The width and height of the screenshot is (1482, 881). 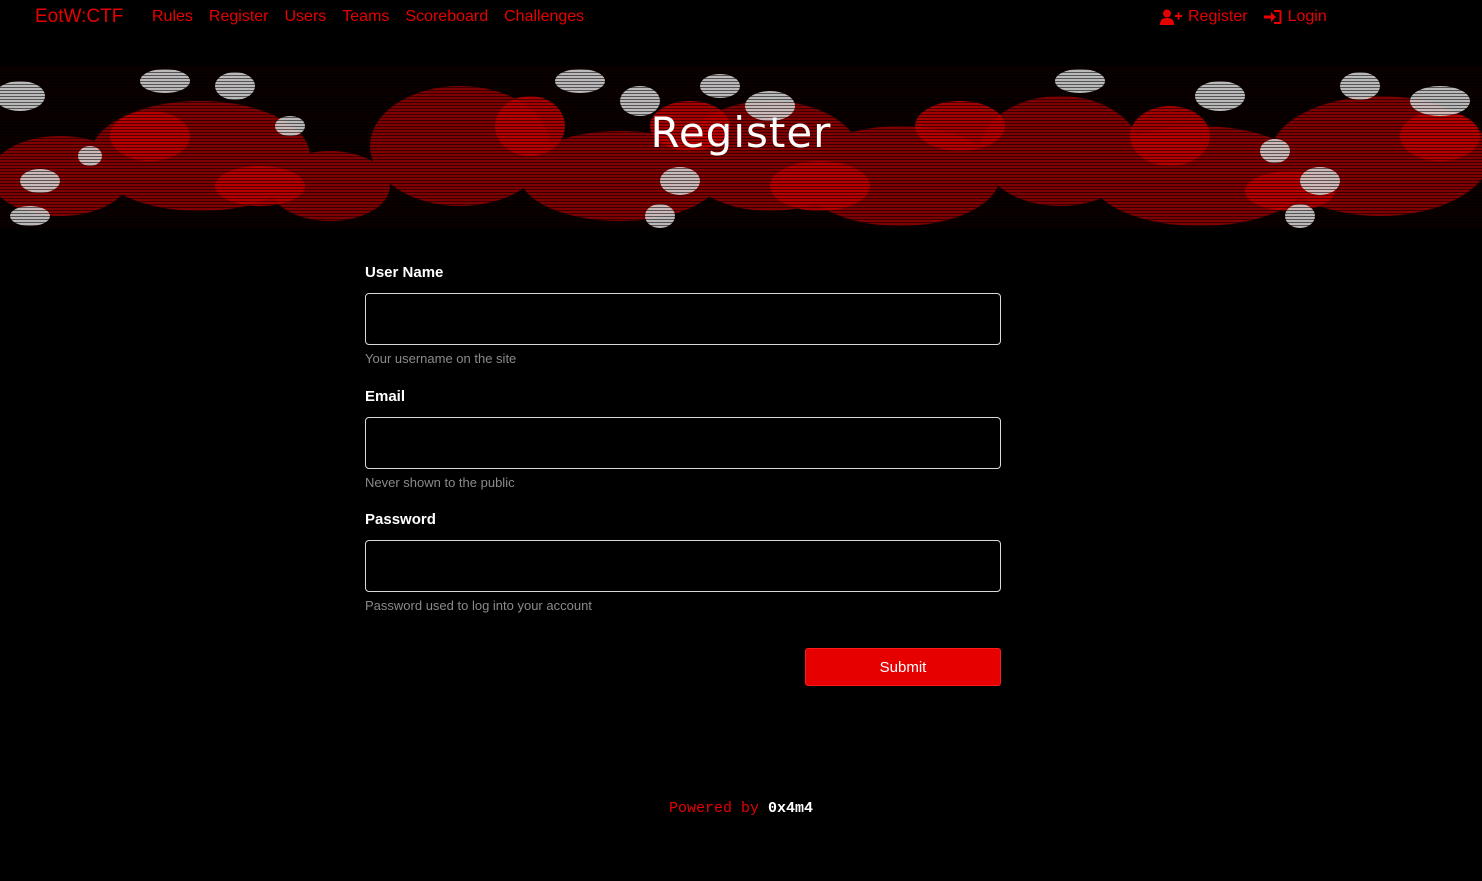 I want to click on sign-in-icon, so click(x=1272, y=17).